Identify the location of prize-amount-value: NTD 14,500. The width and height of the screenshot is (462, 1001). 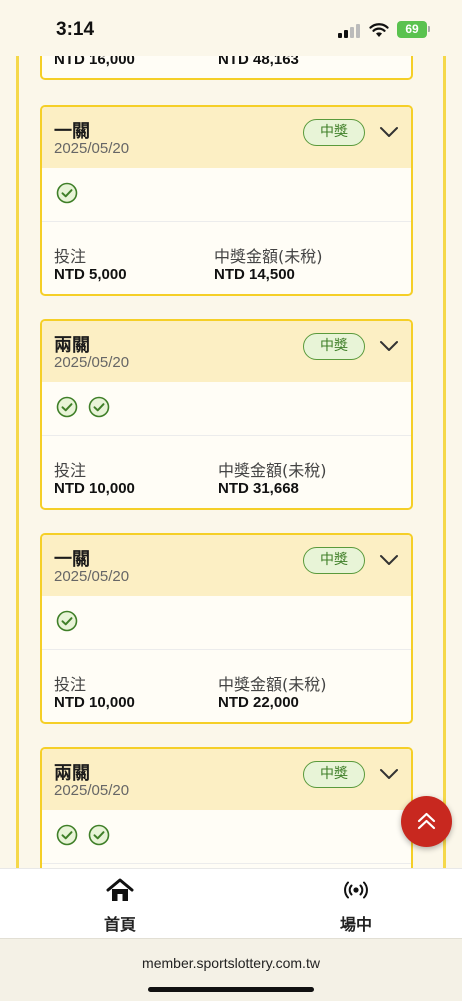
(254, 274).